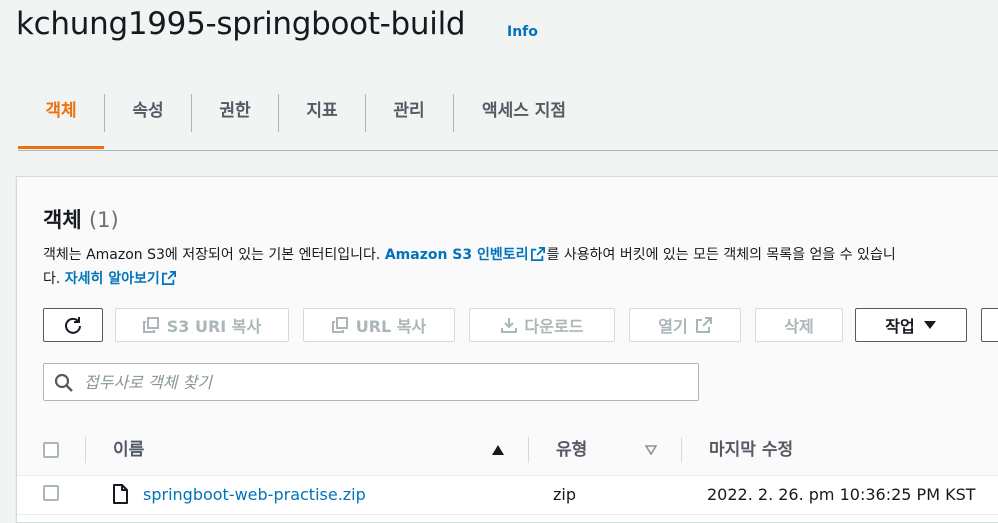 This screenshot has height=523, width=998. Describe the element at coordinates (241, 24) in the screenshot. I see `bucket-title: kchung1995-springboot-build` at that location.